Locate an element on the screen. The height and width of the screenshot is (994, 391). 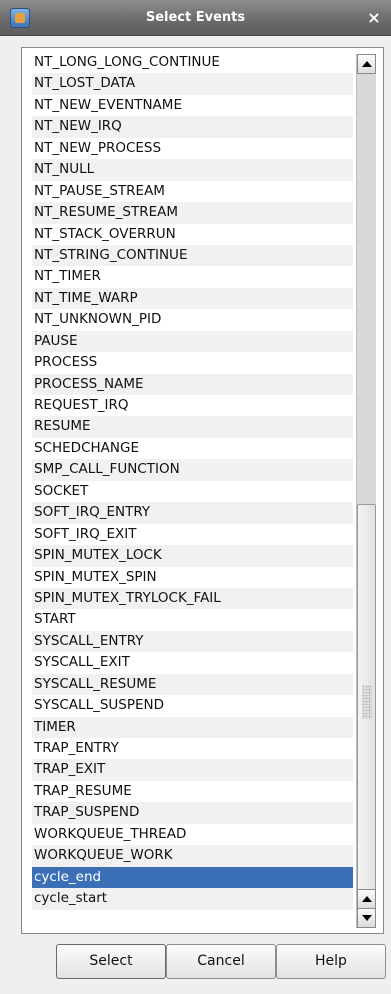
list-item: START is located at coordinates (192, 619).